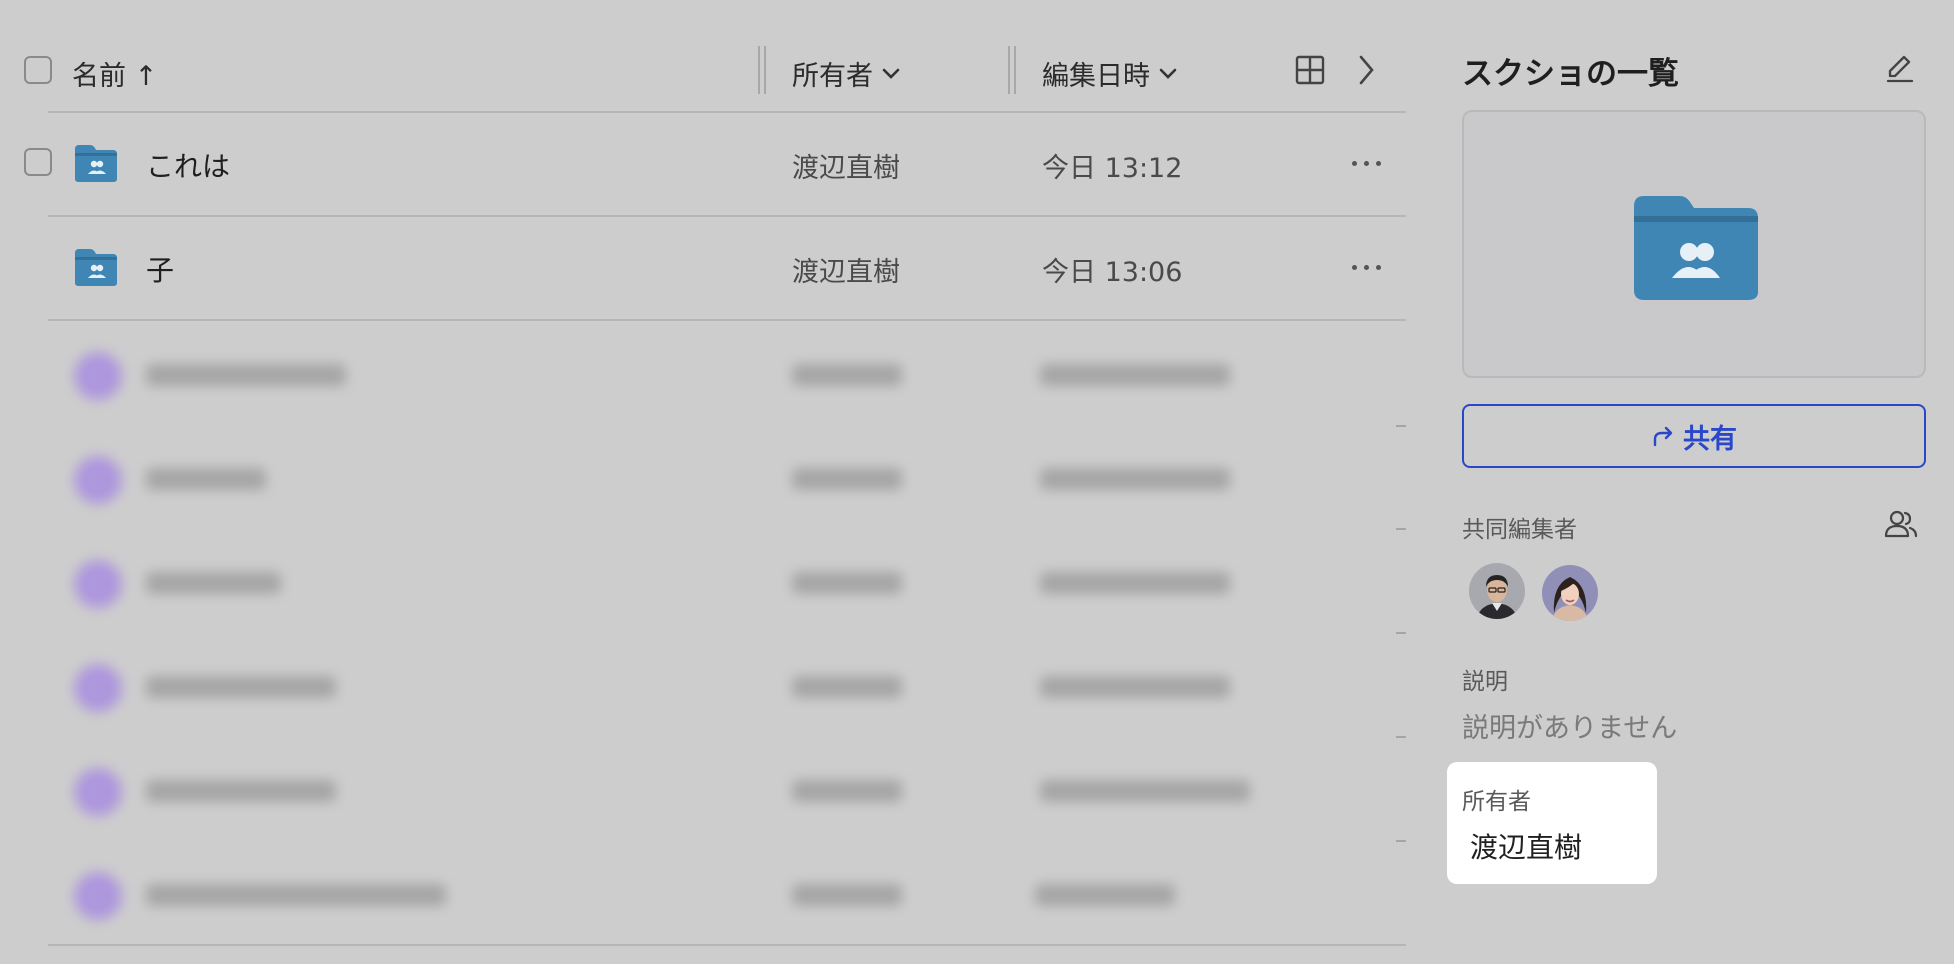 The image size is (1954, 964). Describe the element at coordinates (832, 76) in the screenshot. I see `column-header-owner-label: 所有者` at that location.